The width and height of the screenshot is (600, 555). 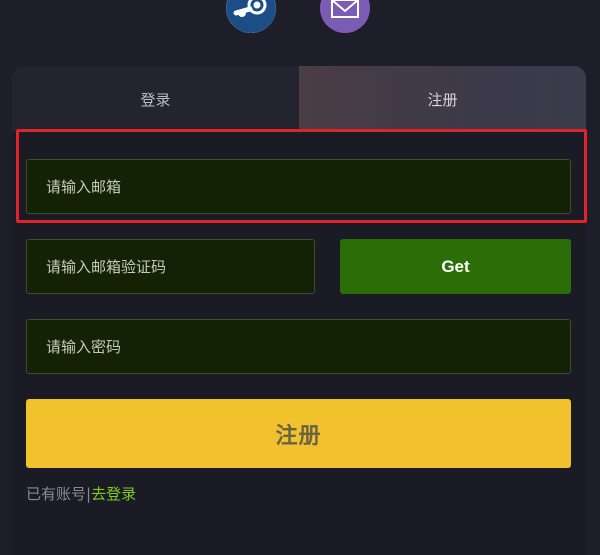 I want to click on auth-tabs: 登录 注册, so click(x=299, y=99).